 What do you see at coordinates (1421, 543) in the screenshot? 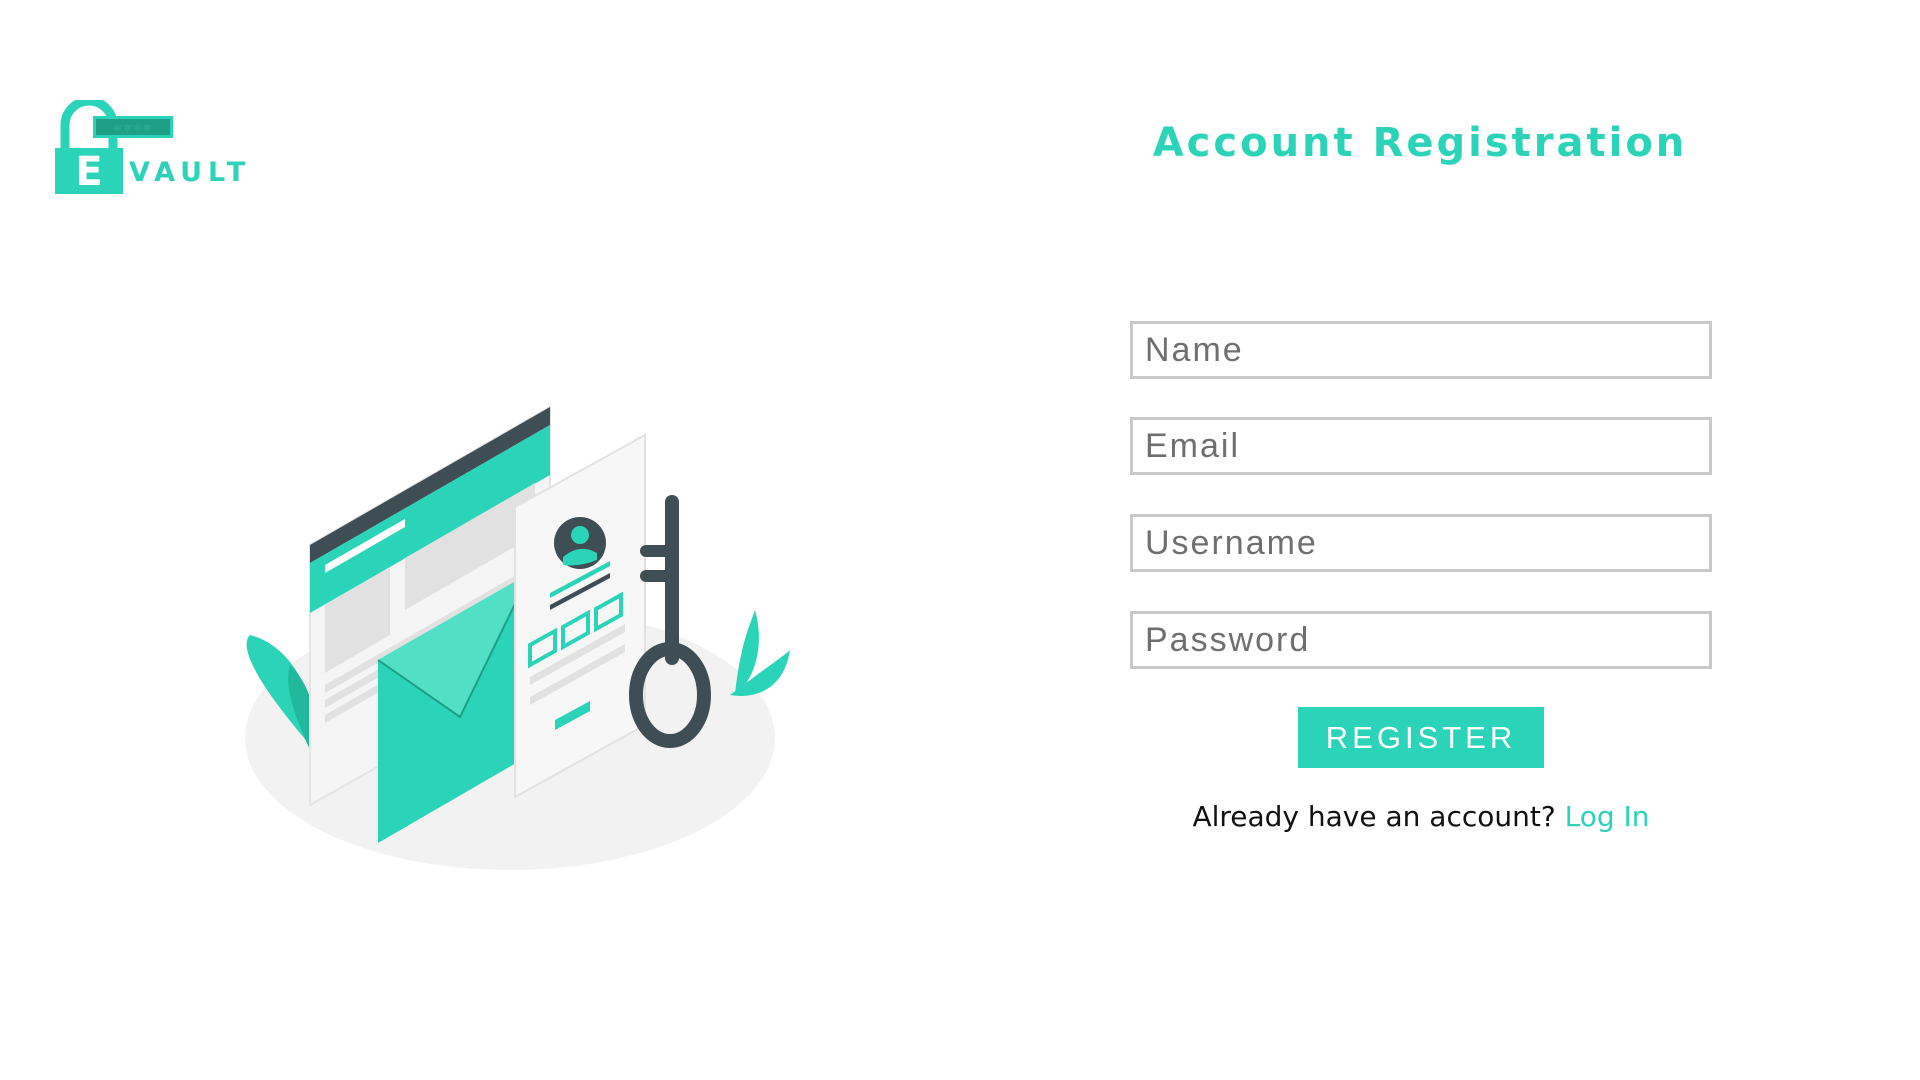
I see `username-field` at bounding box center [1421, 543].